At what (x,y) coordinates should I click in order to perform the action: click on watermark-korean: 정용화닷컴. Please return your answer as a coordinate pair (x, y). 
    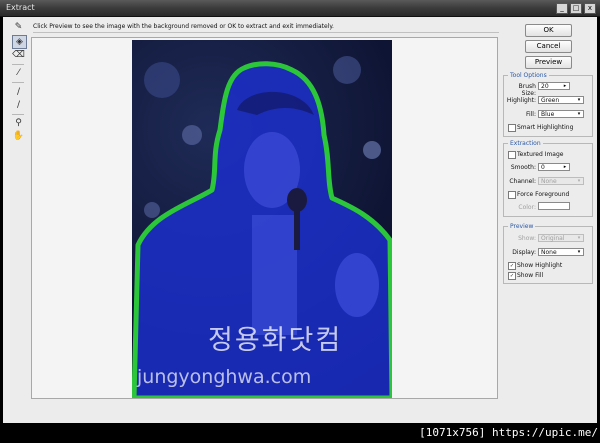
    Looking at the image, I should click on (275, 340).